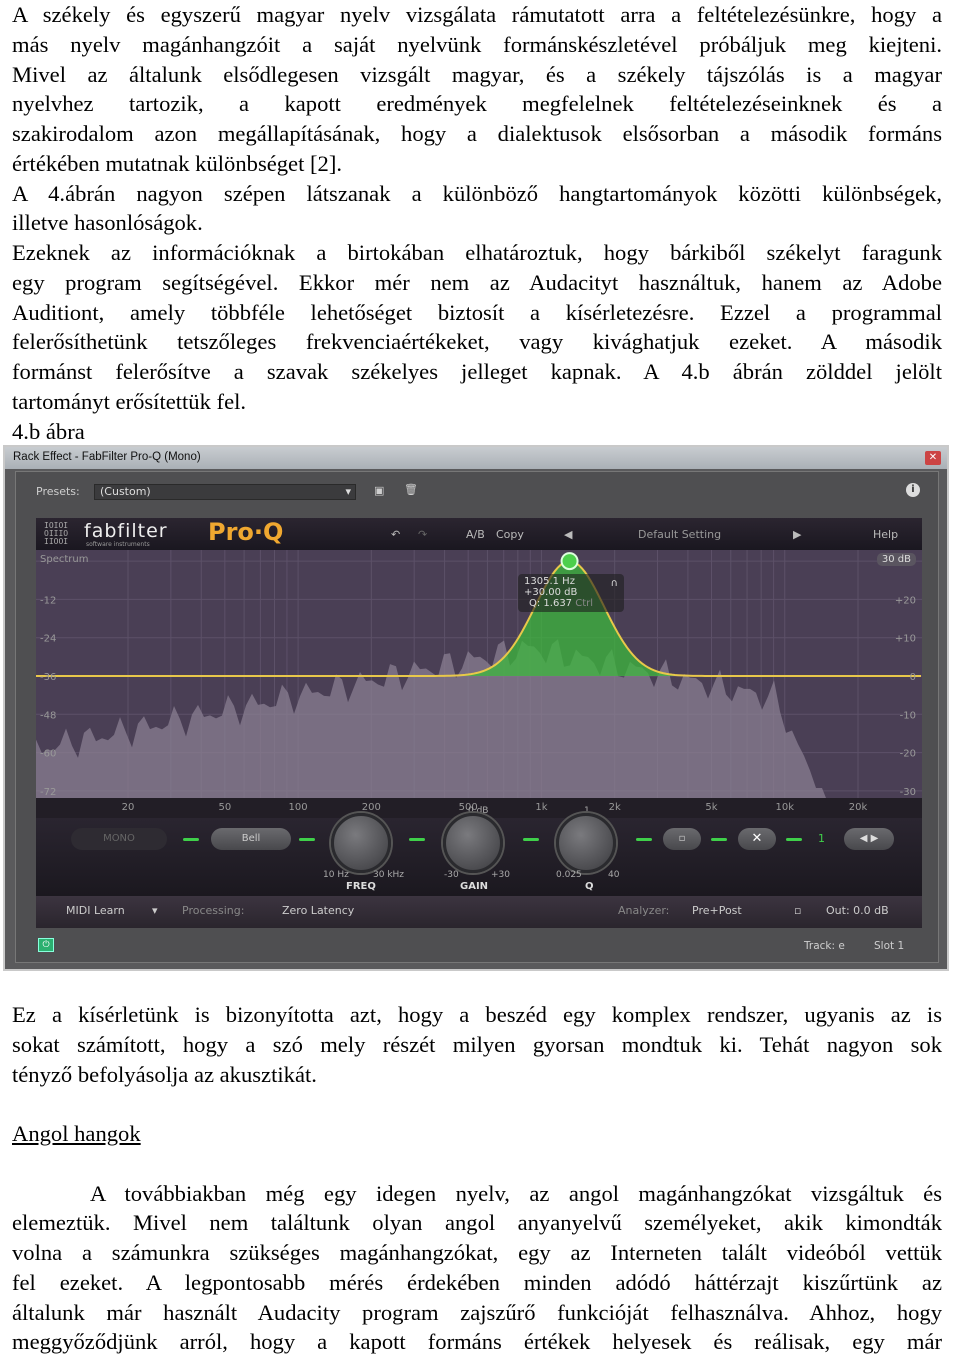  I want to click on freq-label: 100, so click(298, 807).